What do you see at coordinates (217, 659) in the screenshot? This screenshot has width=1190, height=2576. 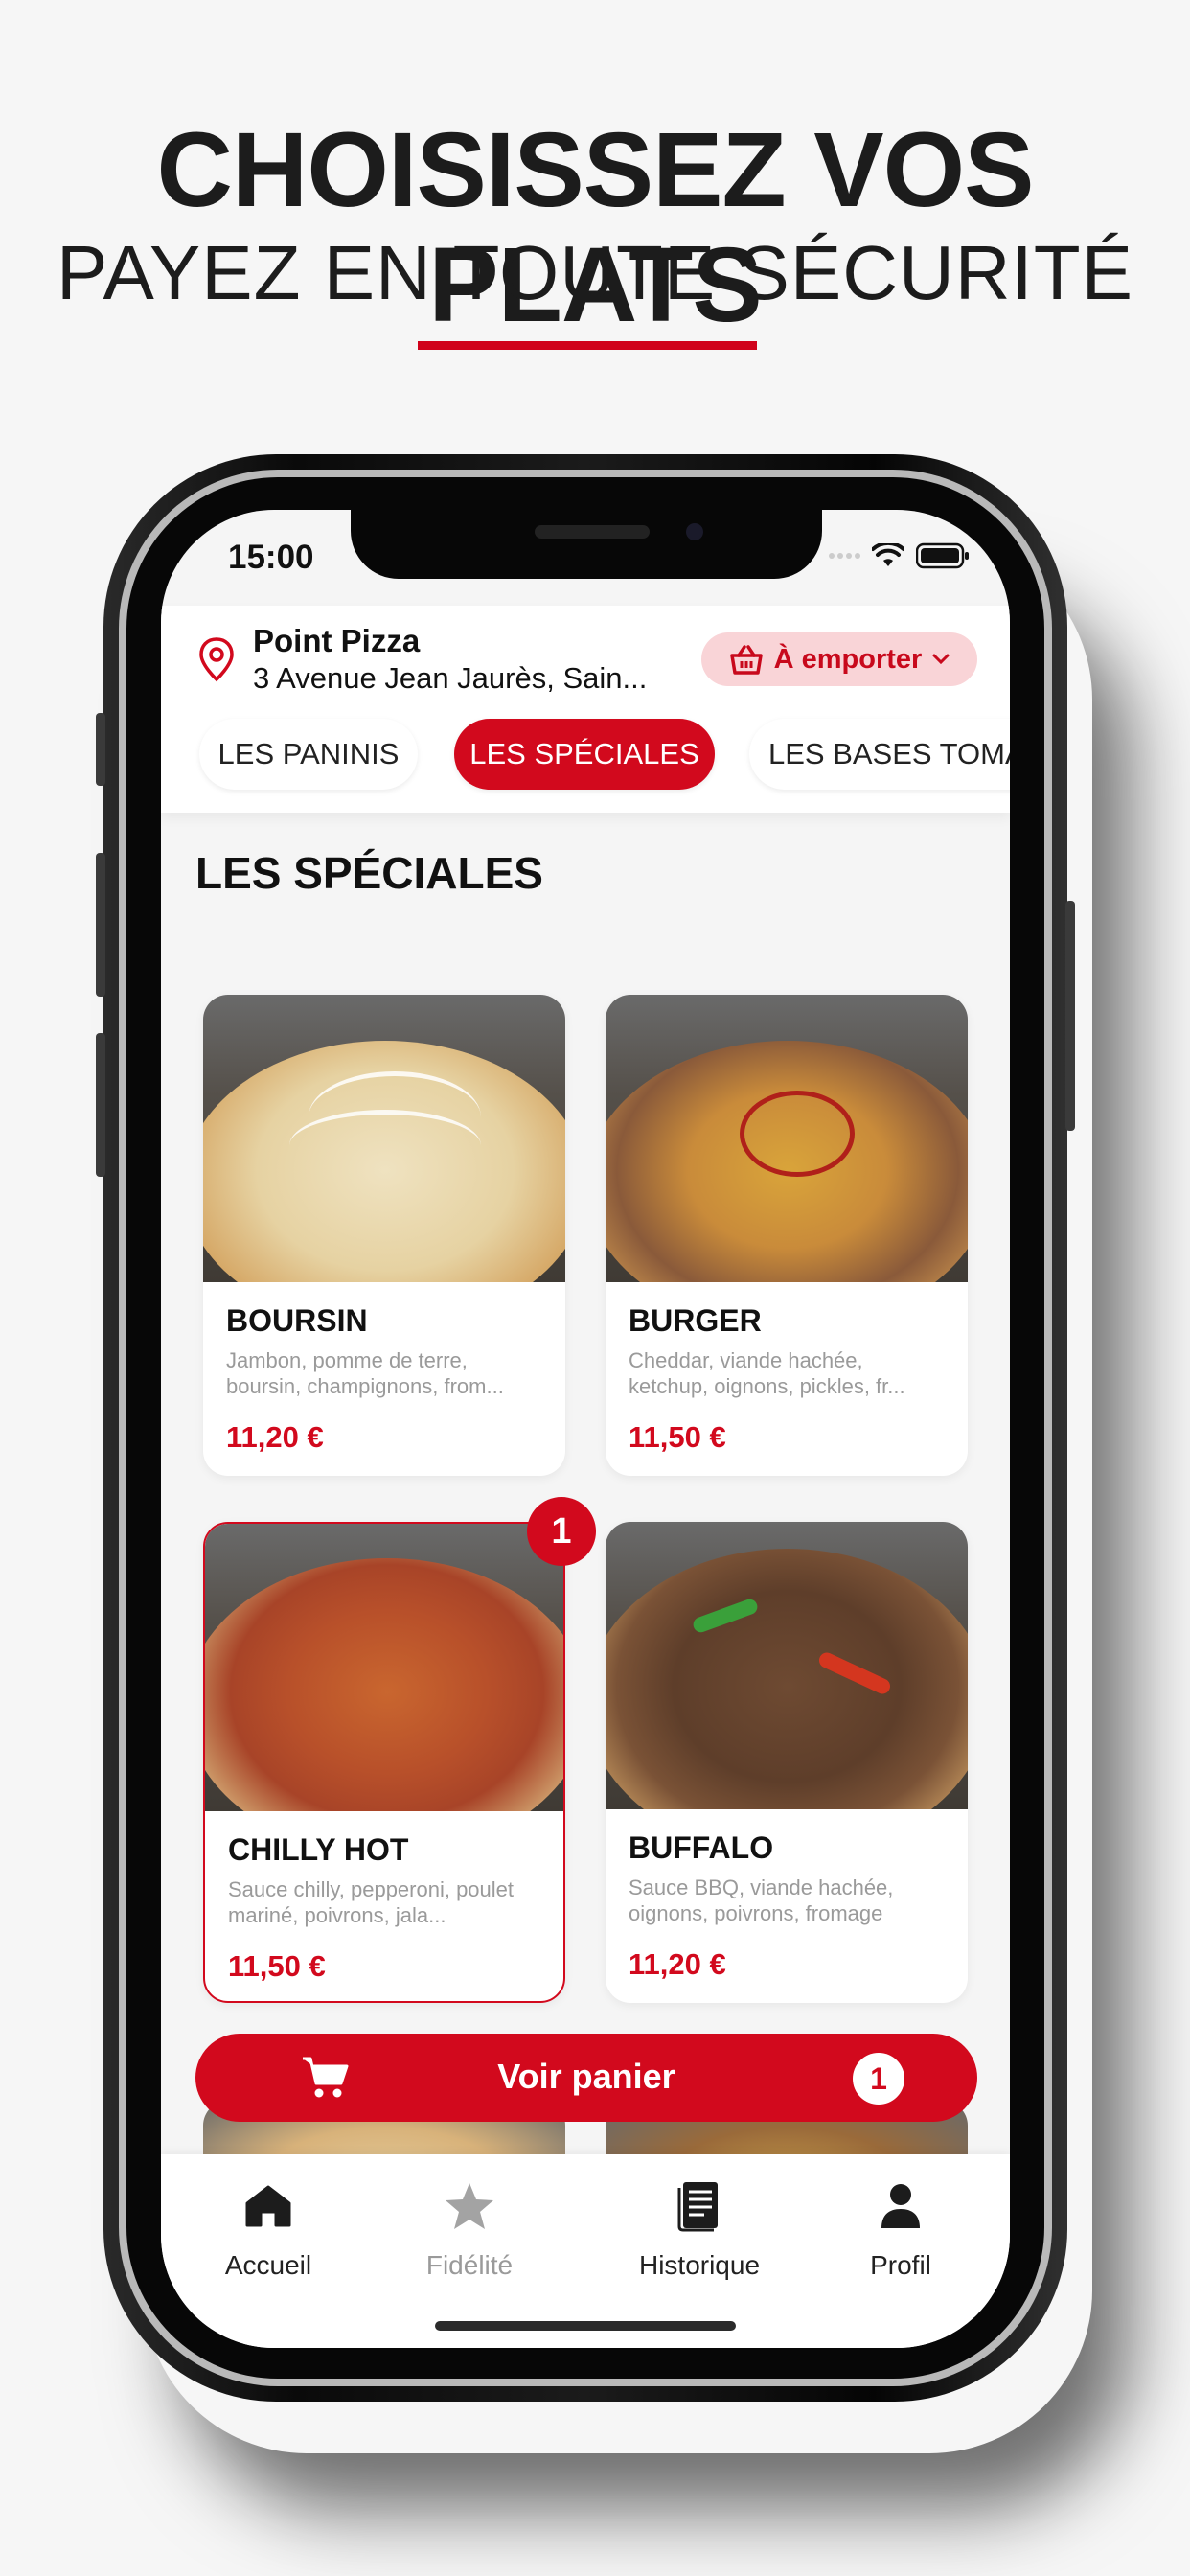 I see `location-pin-icon` at bounding box center [217, 659].